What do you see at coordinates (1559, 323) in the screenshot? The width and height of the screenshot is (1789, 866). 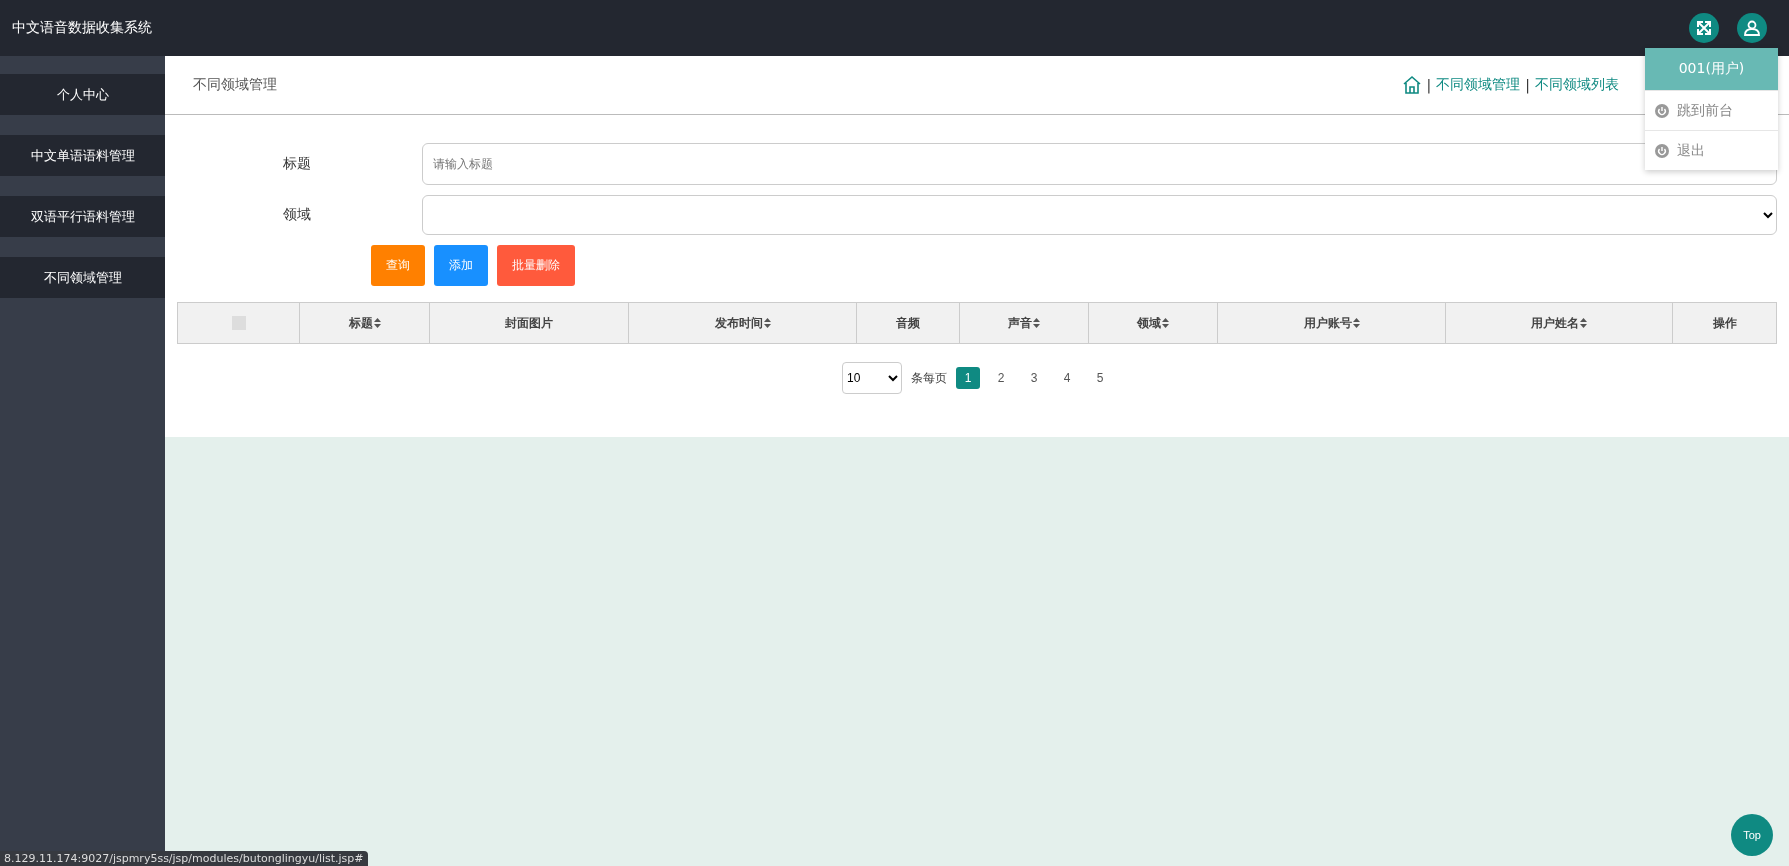 I see `column-header: 用户姓名` at bounding box center [1559, 323].